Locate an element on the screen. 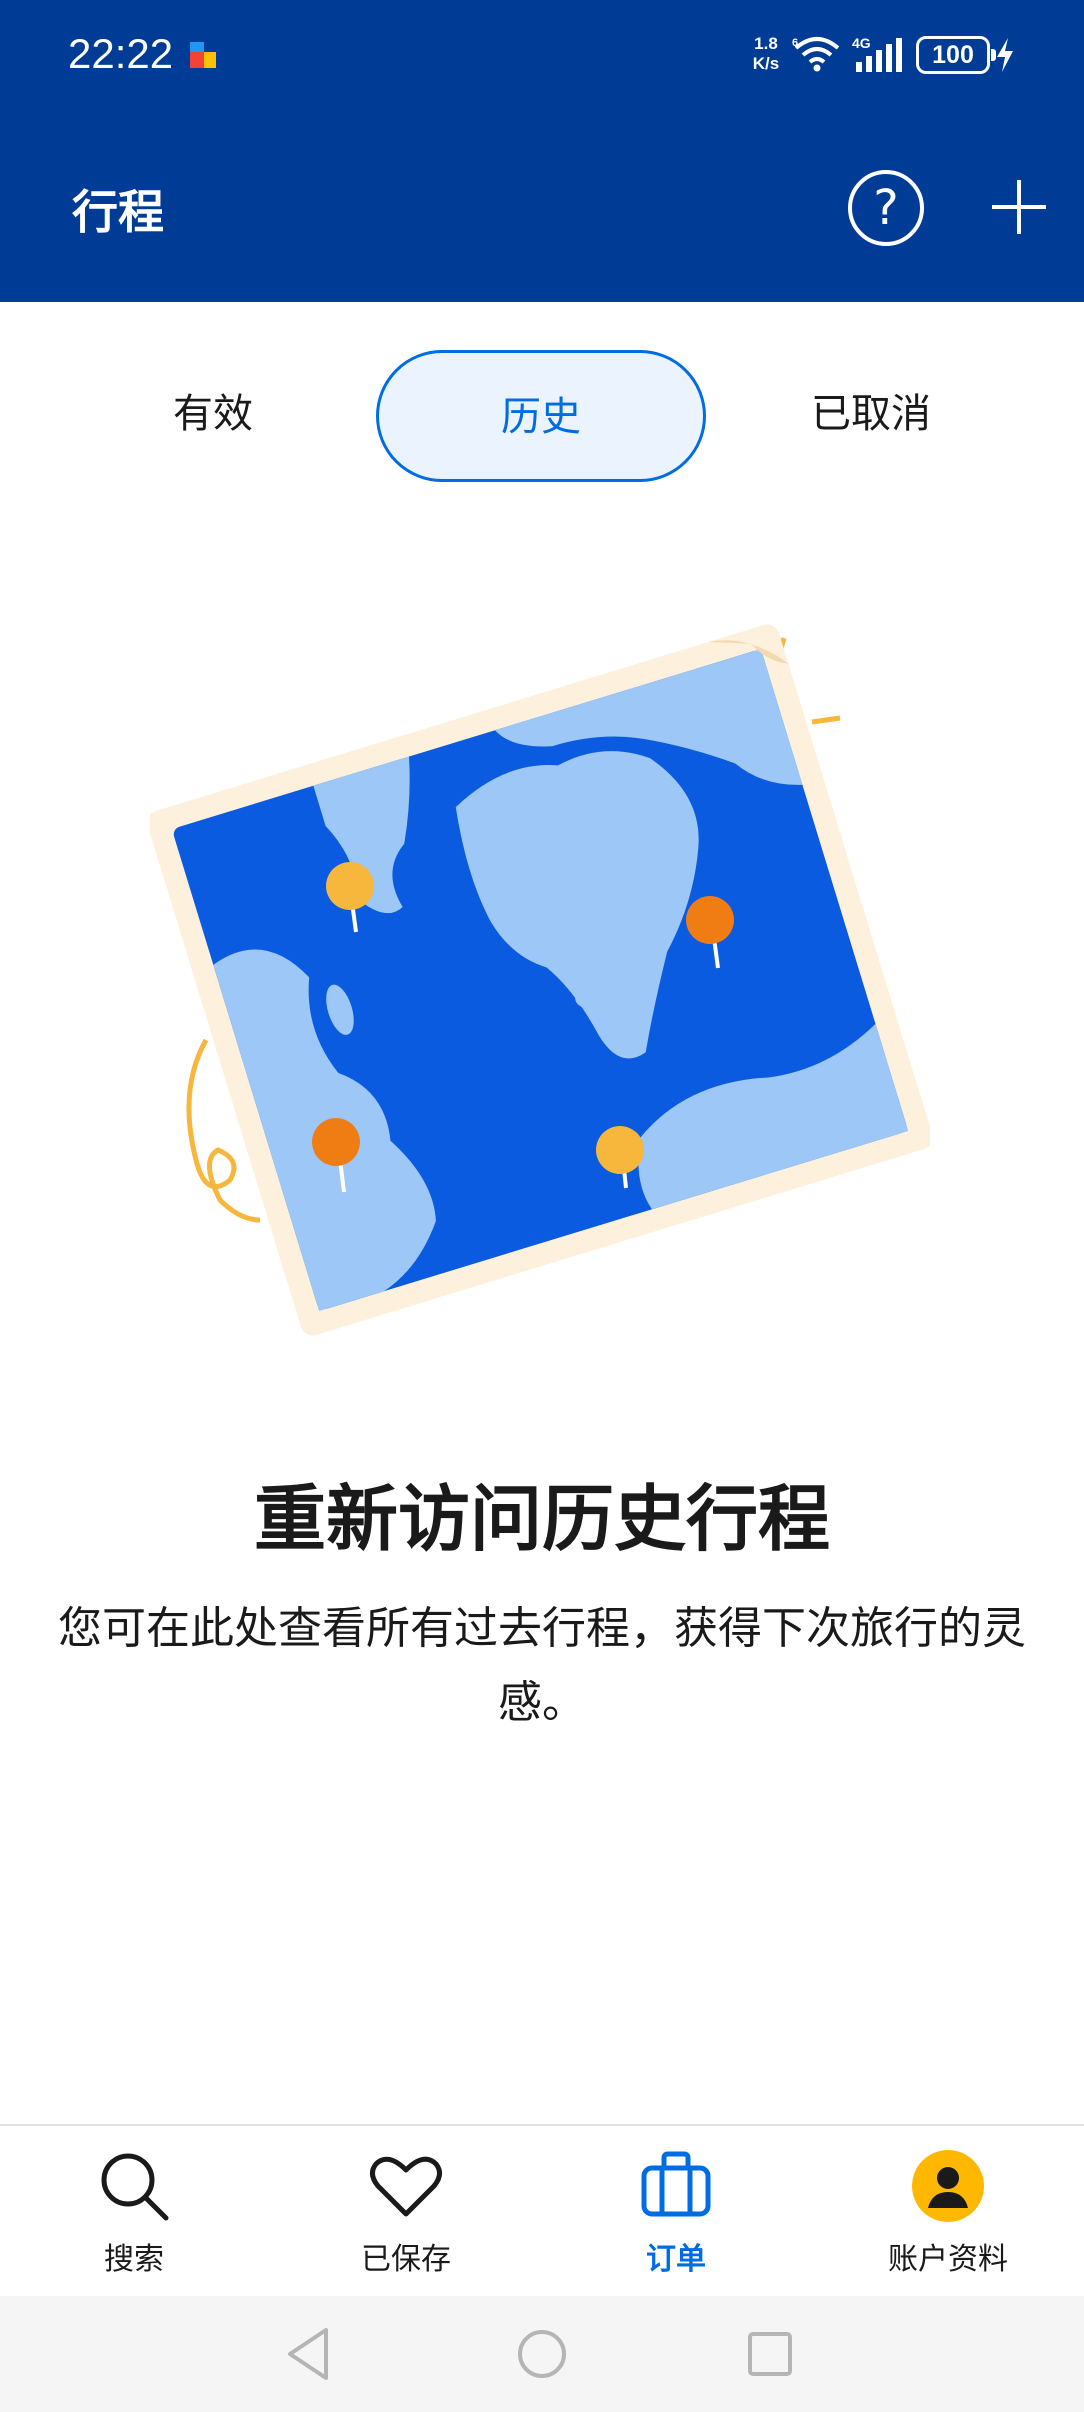  tab-cancelled-trips: 已取消 is located at coordinates (871, 416).